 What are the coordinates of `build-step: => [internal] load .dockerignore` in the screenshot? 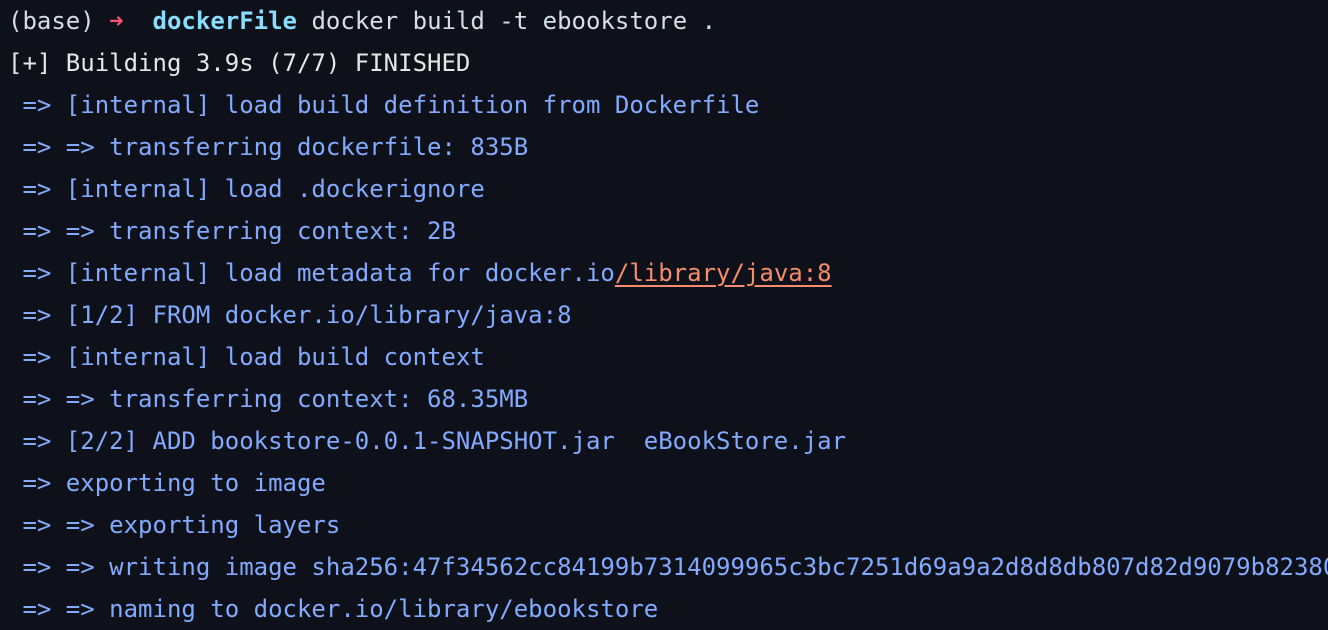 It's located at (246, 189).